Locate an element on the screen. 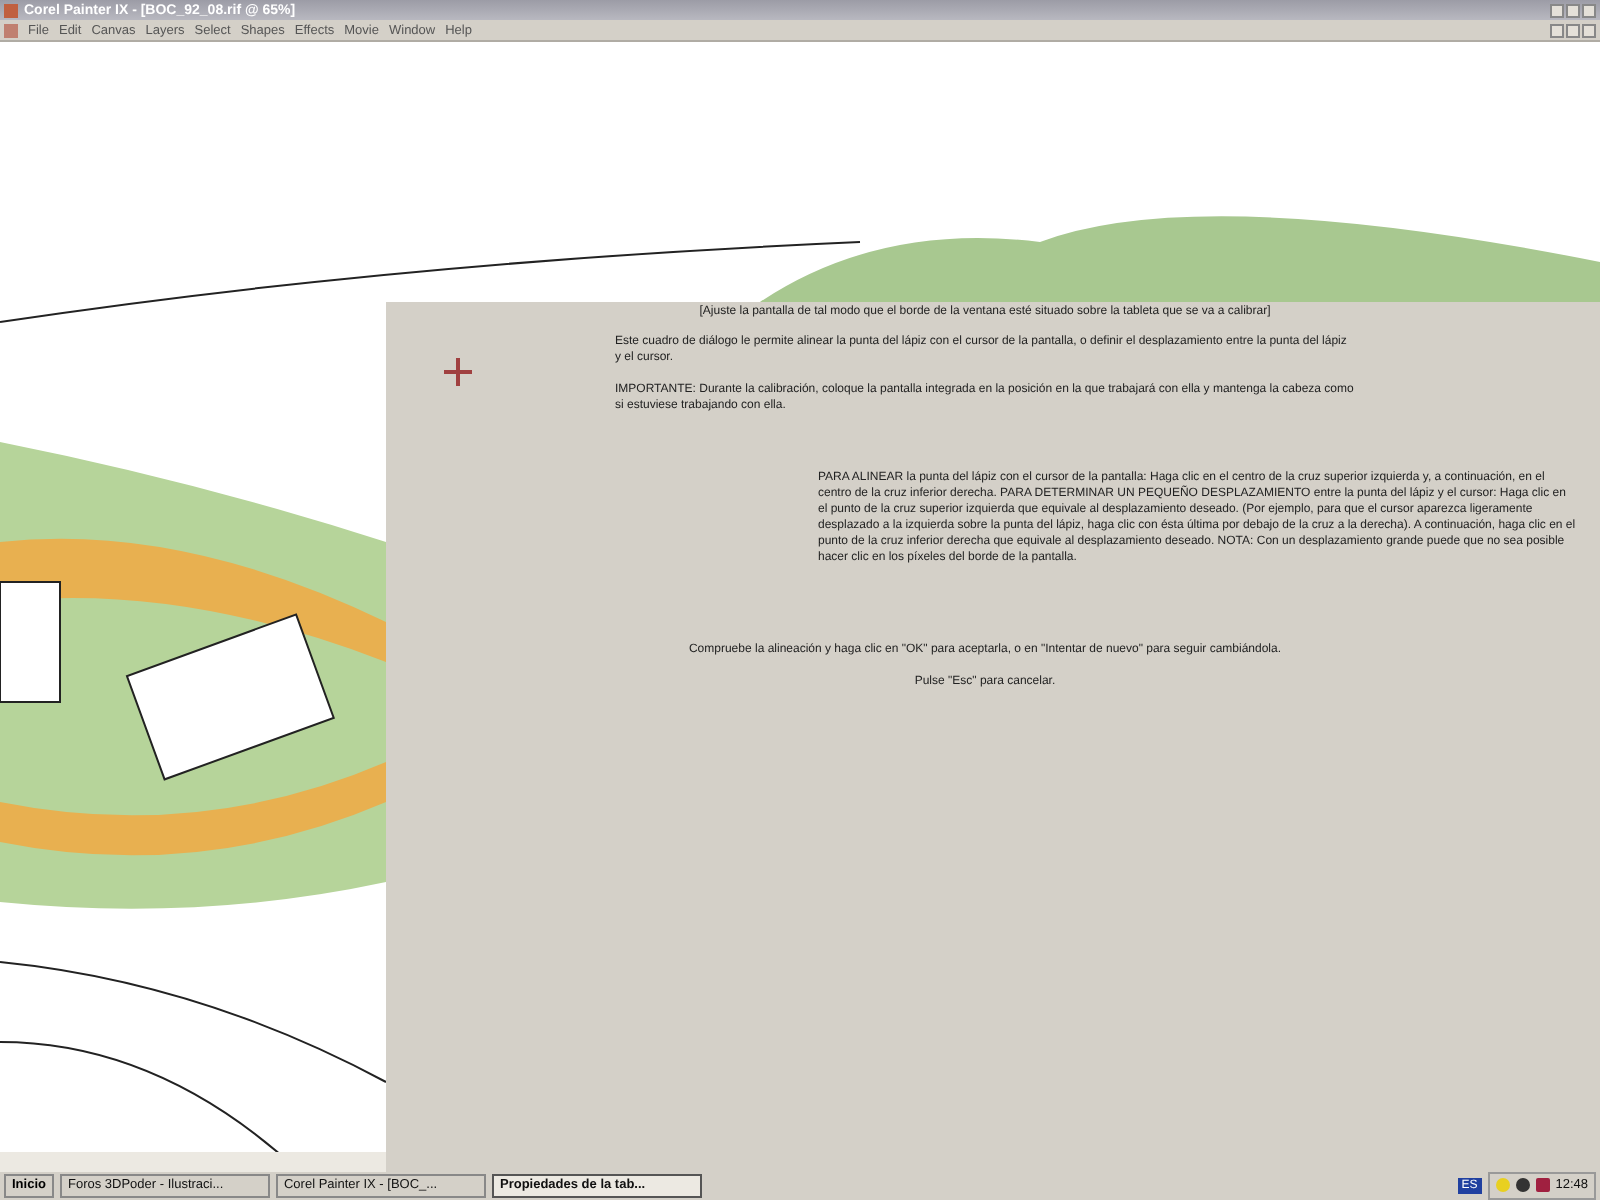  crosshair-icon is located at coordinates (458, 372).